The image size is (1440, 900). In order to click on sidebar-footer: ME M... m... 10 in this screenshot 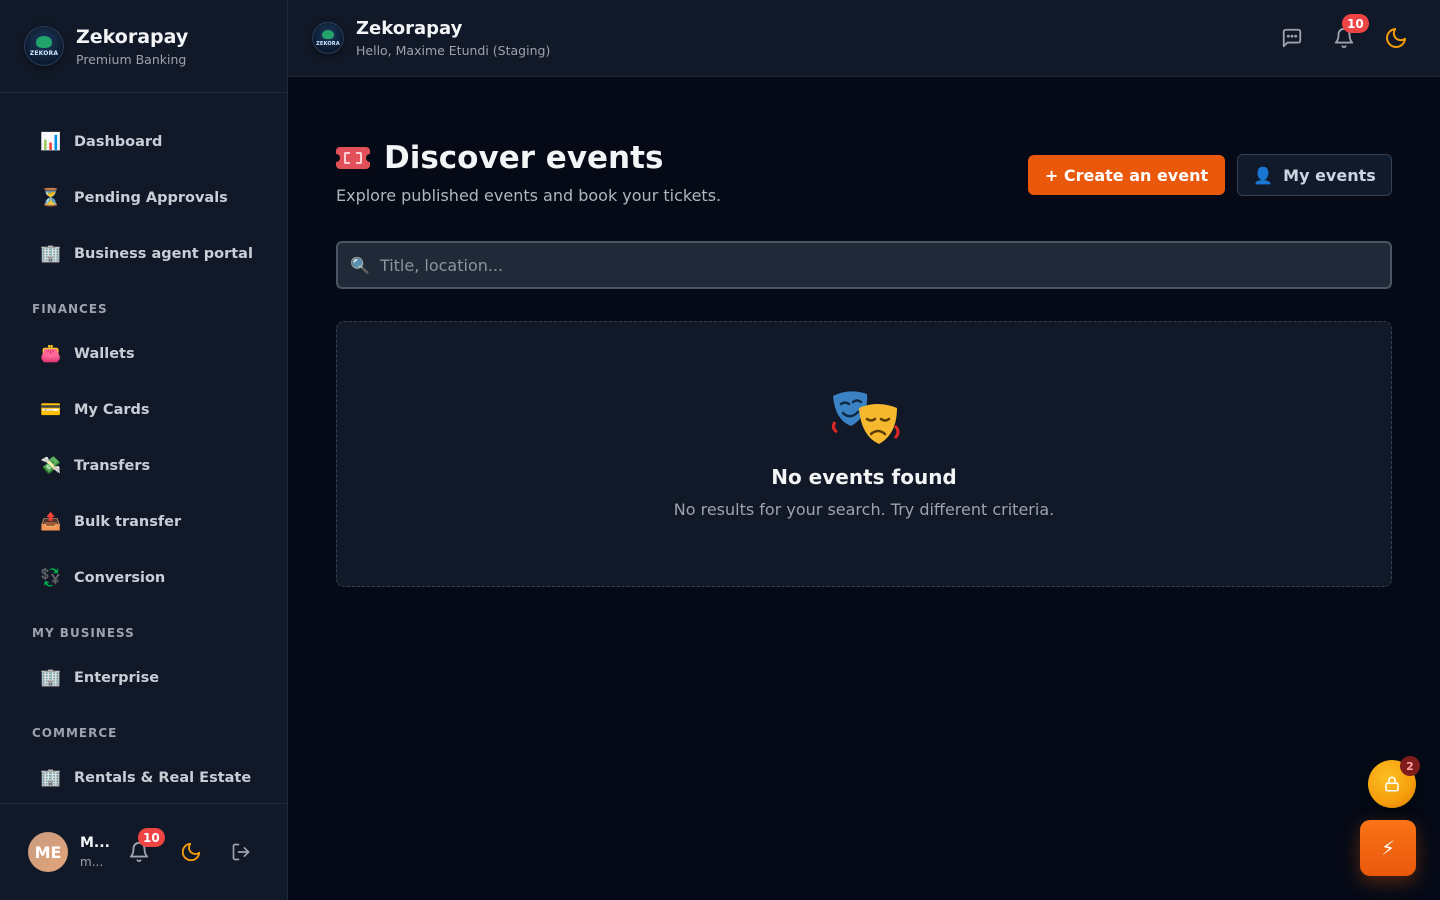, I will do `click(143, 851)`.